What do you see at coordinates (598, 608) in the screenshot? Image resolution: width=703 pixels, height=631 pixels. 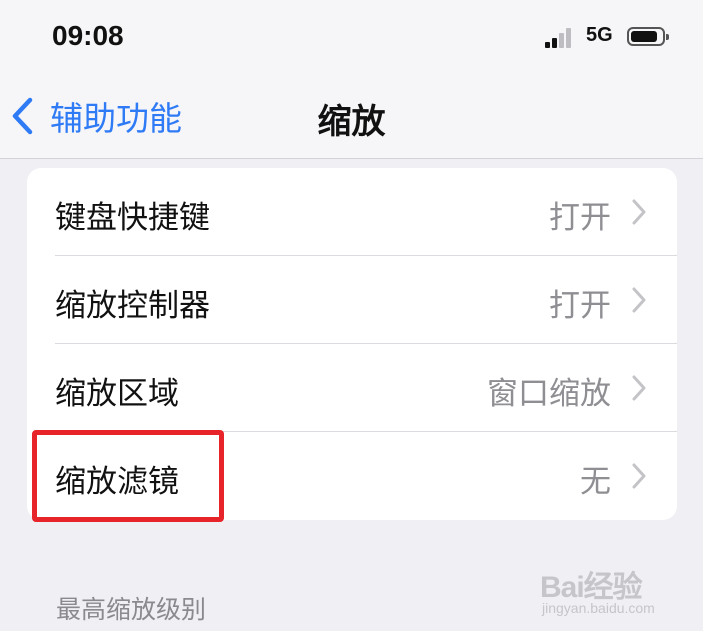 I see `watermark-url: jingyan.baidu.com` at bounding box center [598, 608].